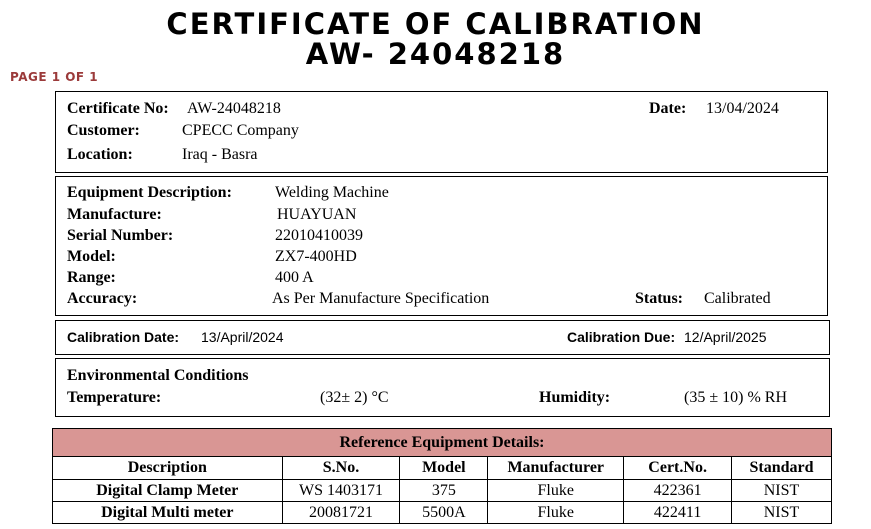 The width and height of the screenshot is (871, 529). I want to click on table-cell: Digital Clamp Meter, so click(167, 490).